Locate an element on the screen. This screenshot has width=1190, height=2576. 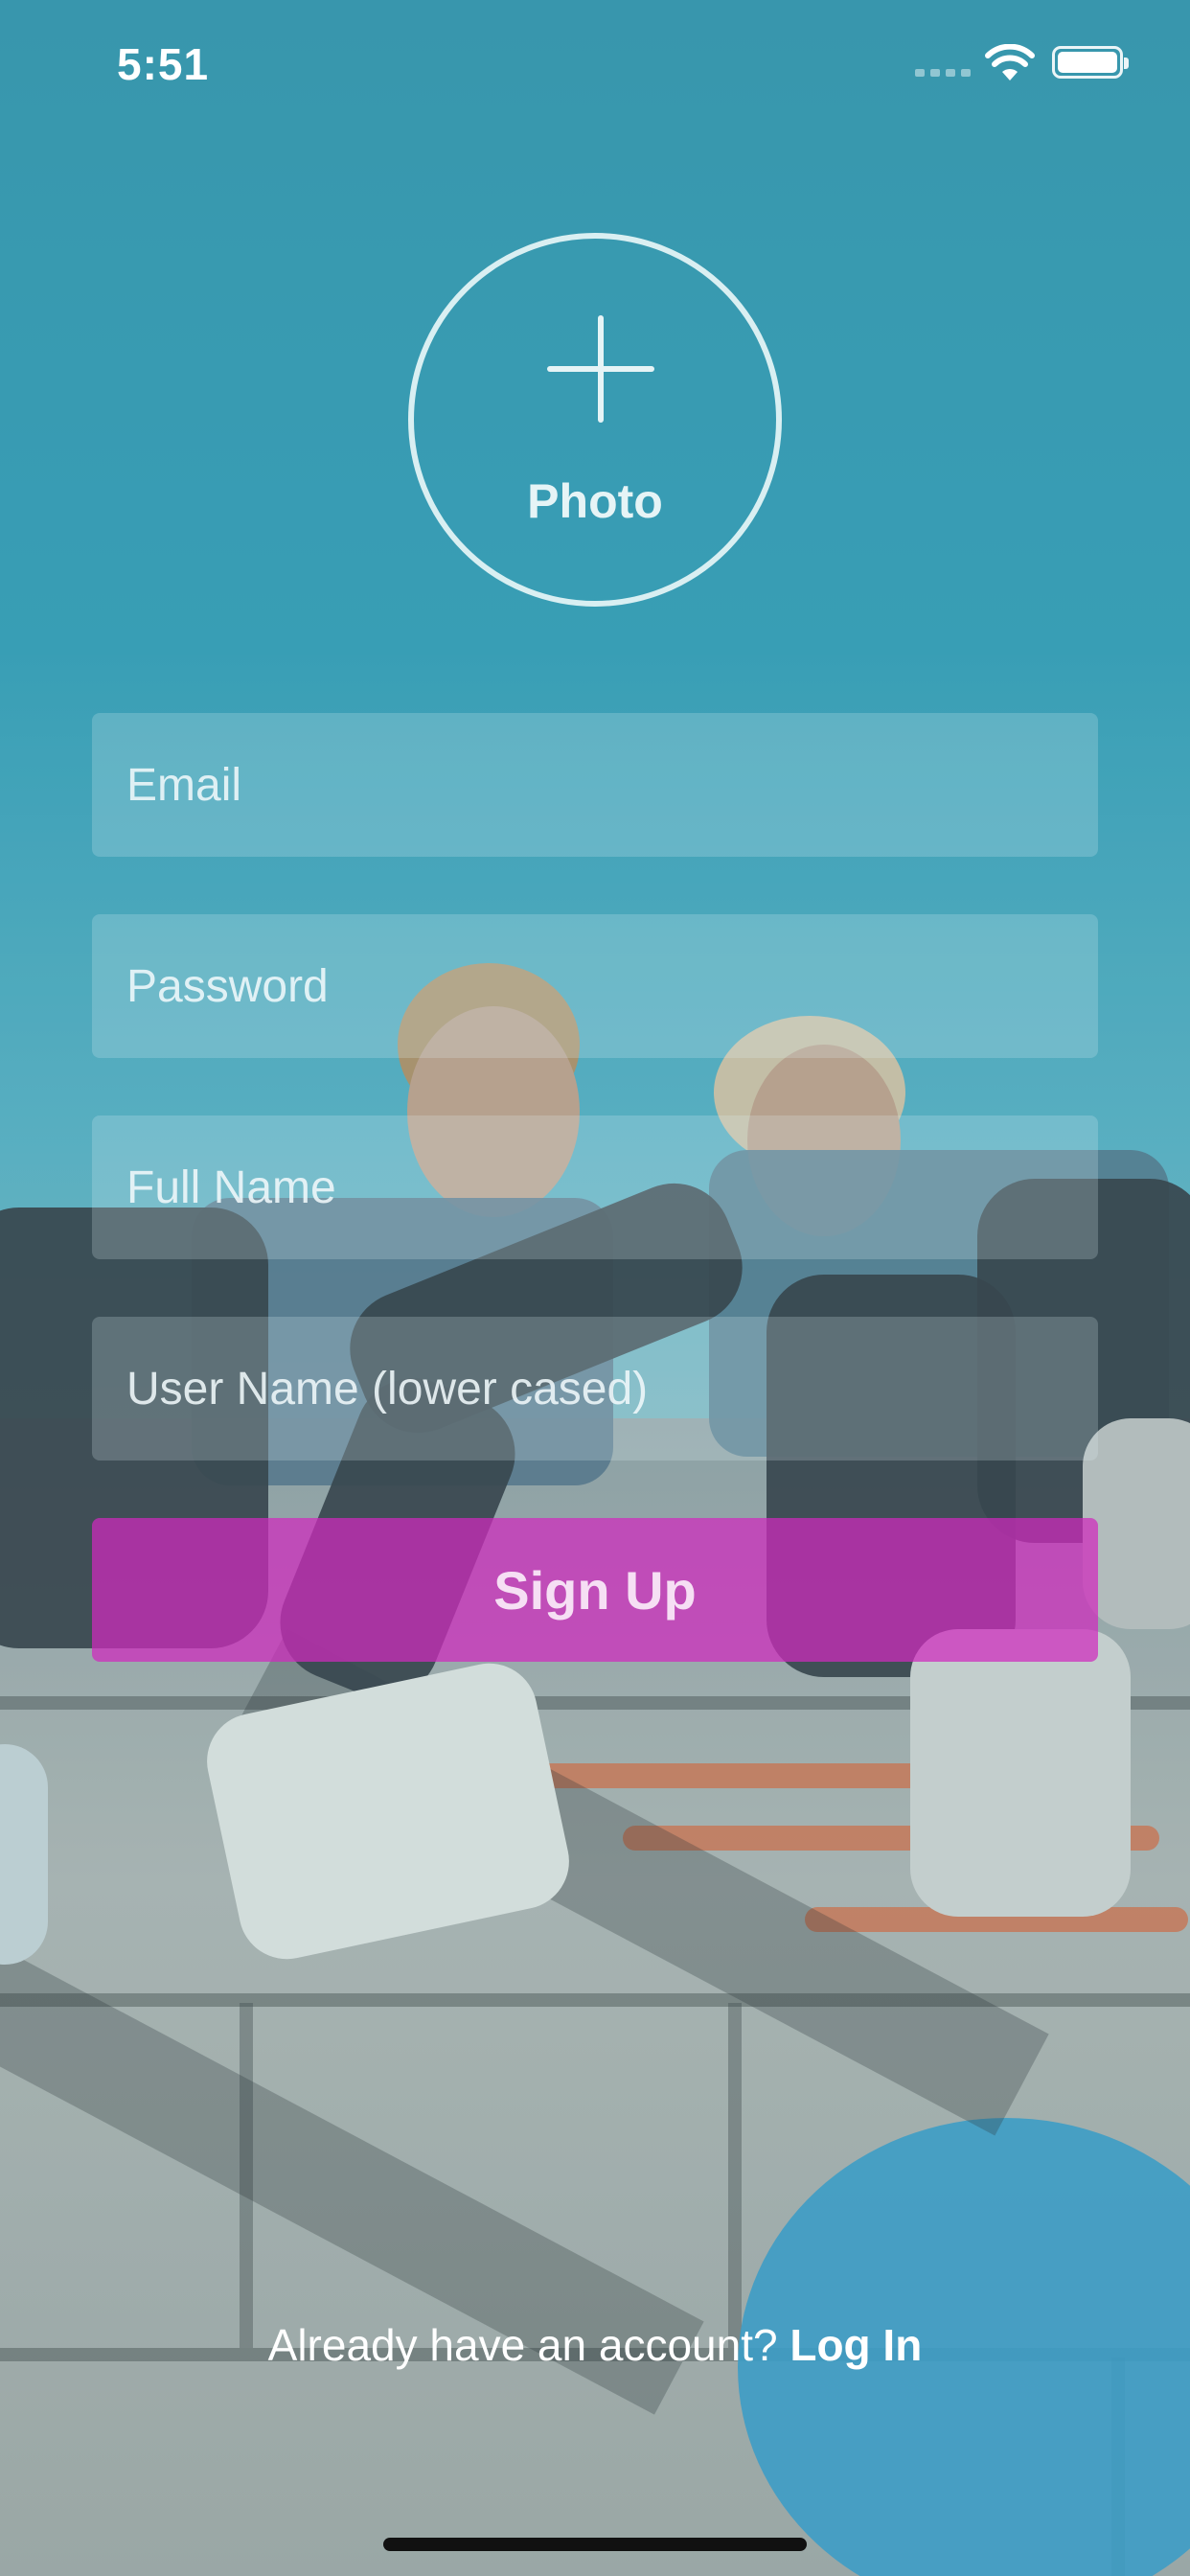
login-prompt: Already have an account? Log In is located at coordinates (595, 2345).